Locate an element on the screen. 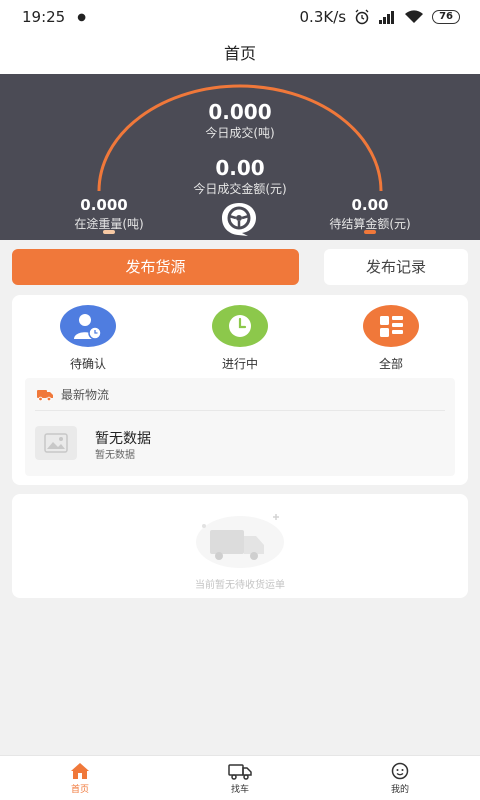  signal-icon is located at coordinates (387, 17).